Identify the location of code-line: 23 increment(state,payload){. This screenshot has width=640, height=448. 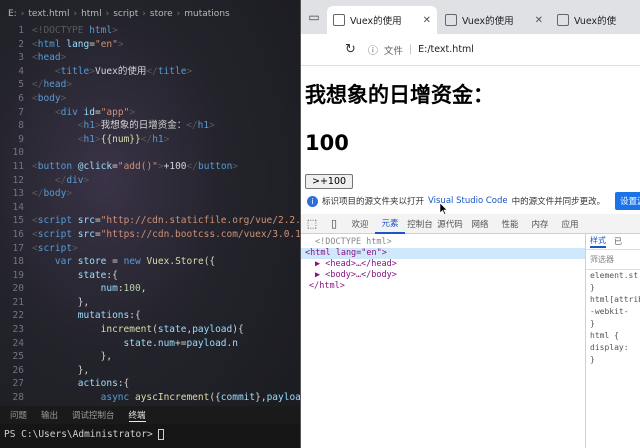
(150, 330).